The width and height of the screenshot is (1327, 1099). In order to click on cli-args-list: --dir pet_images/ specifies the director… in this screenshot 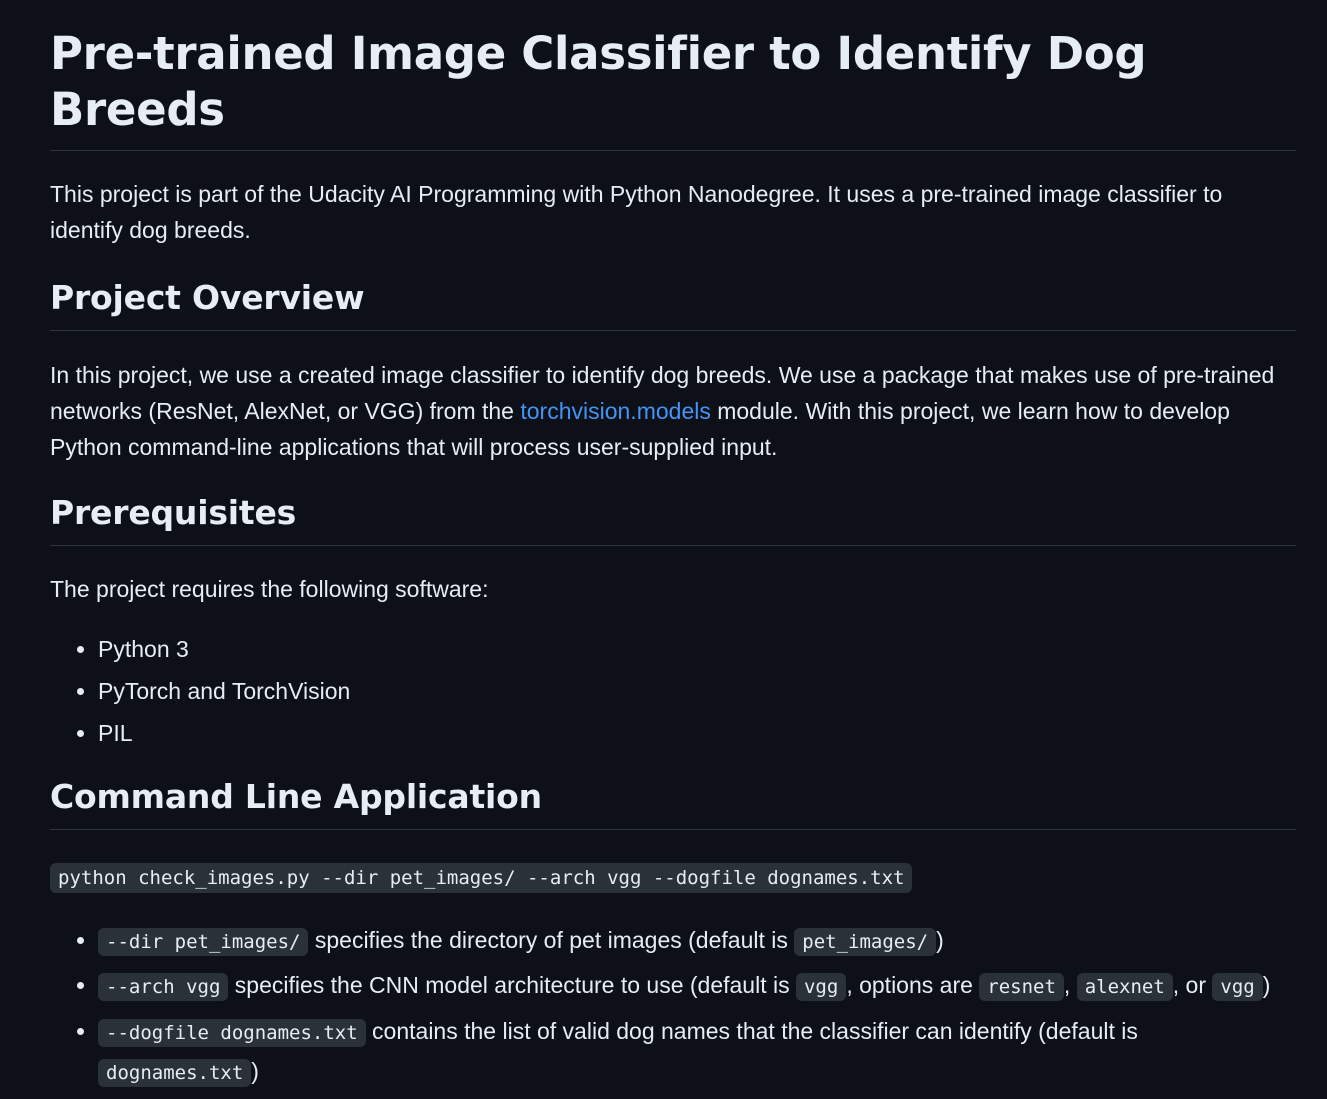, I will do `click(673, 1007)`.